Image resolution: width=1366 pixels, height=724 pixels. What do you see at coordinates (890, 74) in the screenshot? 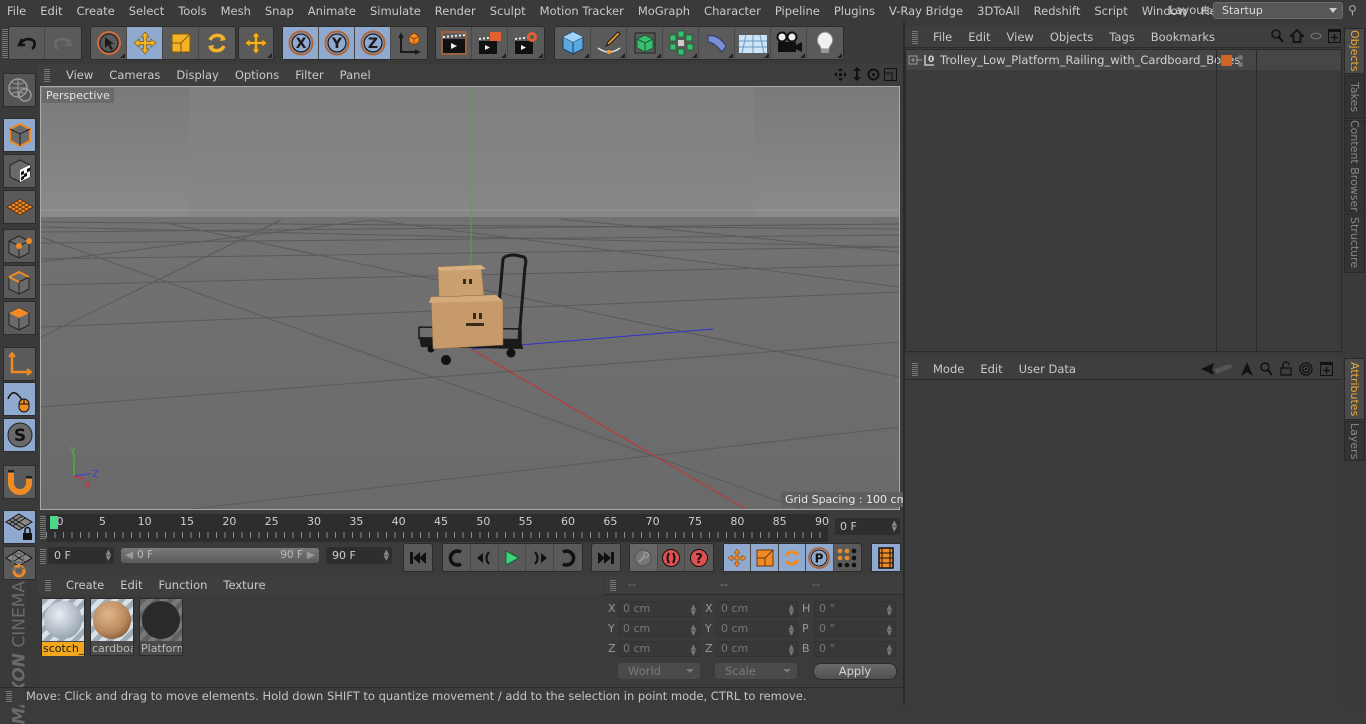
I see `maximize-view-icon` at bounding box center [890, 74].